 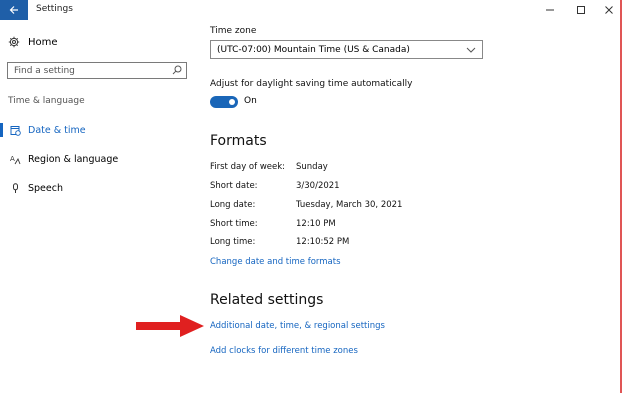 What do you see at coordinates (46, 101) in the screenshot?
I see `section-label: Time & language` at bounding box center [46, 101].